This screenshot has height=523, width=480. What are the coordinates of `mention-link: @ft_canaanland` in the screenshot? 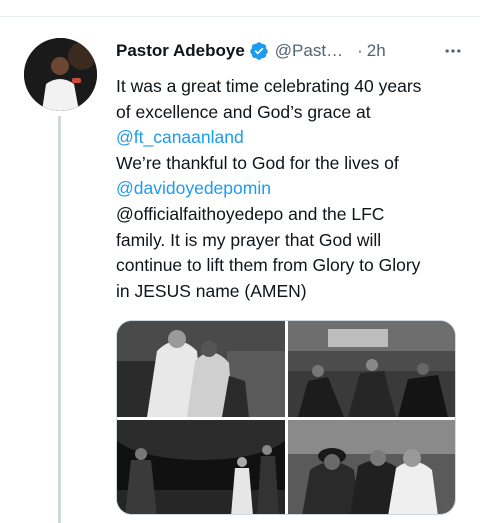 It's located at (291, 138).